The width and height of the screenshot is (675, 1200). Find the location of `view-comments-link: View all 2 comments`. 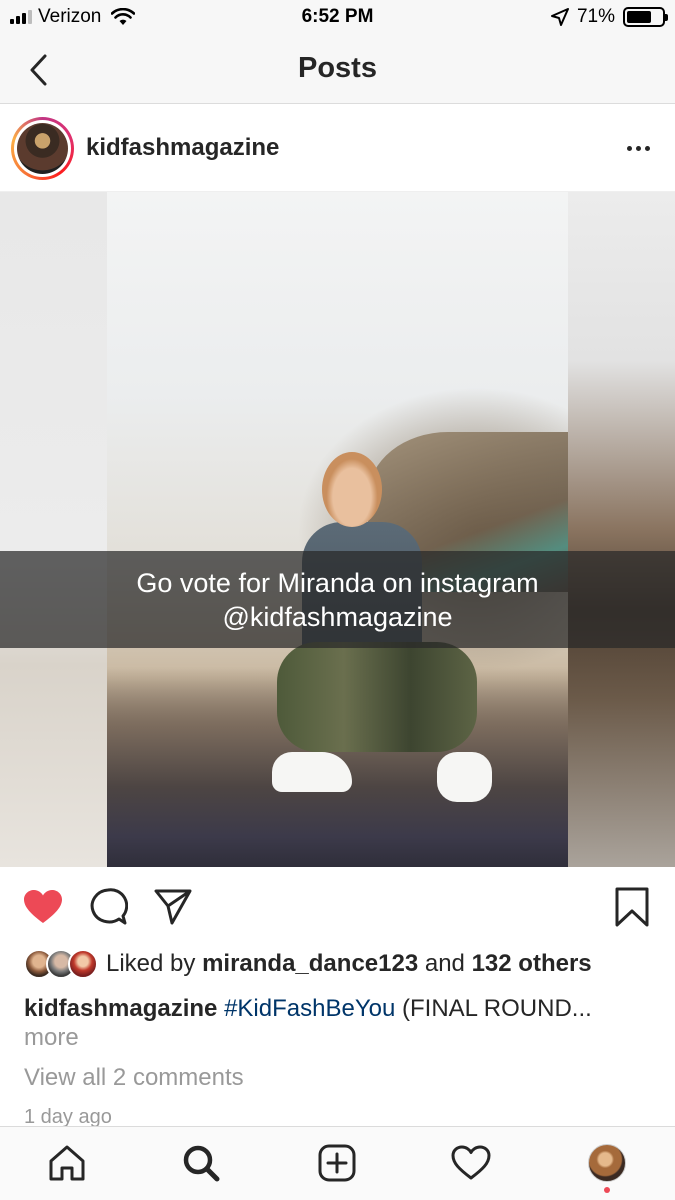

view-comments-link: View all 2 comments is located at coordinates (134, 1078).